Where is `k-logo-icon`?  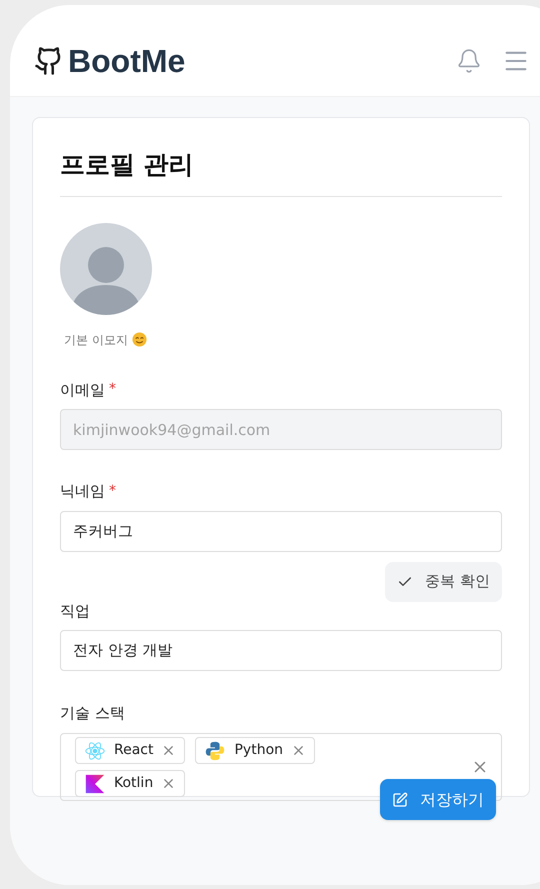
k-logo-icon is located at coordinates (95, 783).